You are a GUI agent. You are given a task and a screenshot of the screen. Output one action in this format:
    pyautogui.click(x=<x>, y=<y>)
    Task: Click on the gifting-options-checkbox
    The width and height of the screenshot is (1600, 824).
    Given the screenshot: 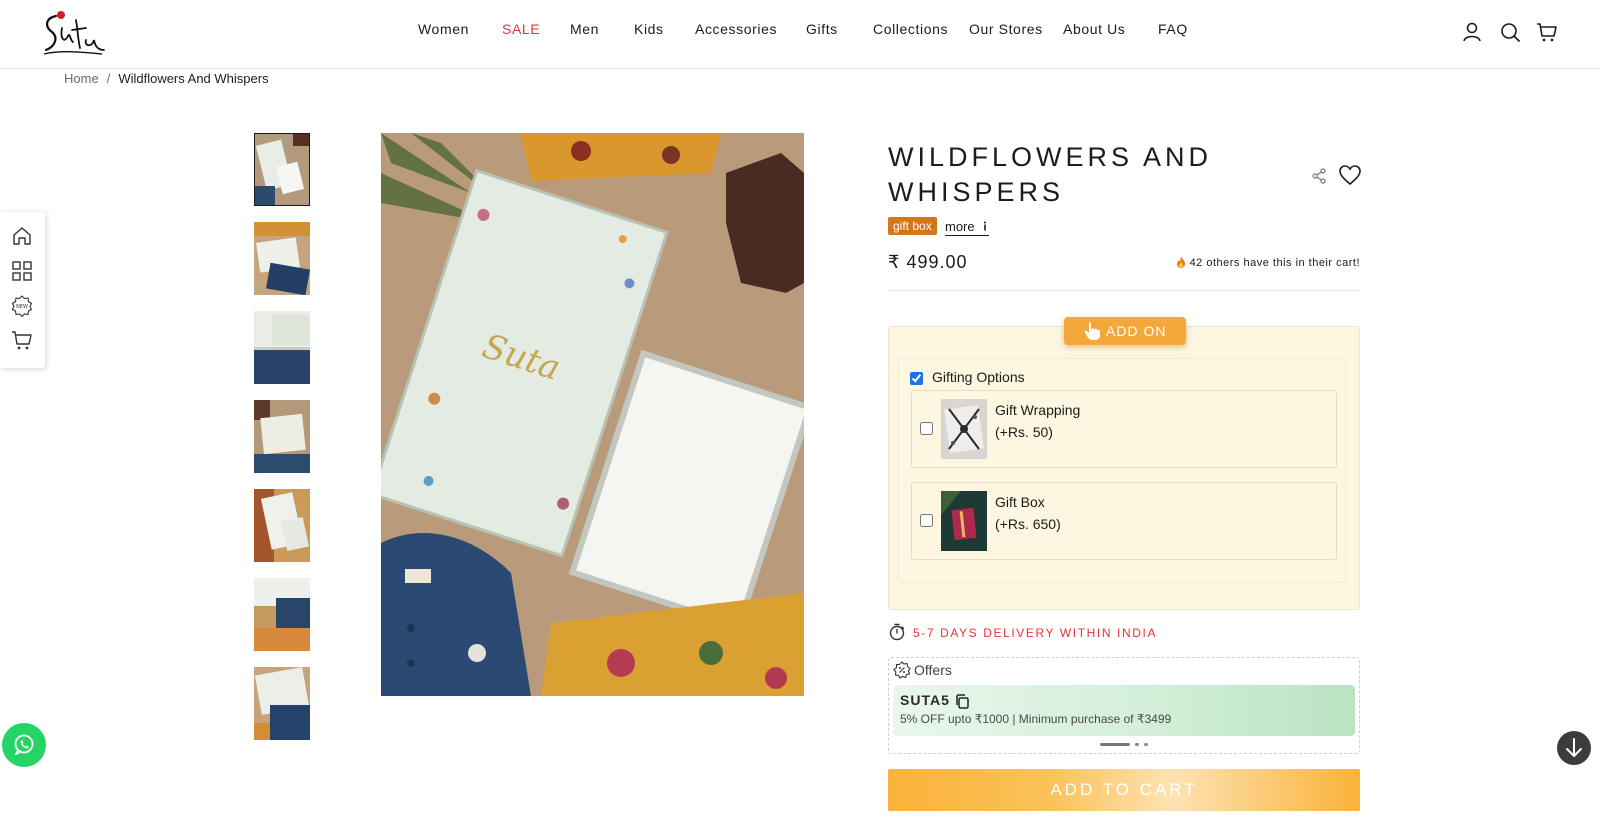 What is the action you would take?
    pyautogui.click(x=916, y=378)
    